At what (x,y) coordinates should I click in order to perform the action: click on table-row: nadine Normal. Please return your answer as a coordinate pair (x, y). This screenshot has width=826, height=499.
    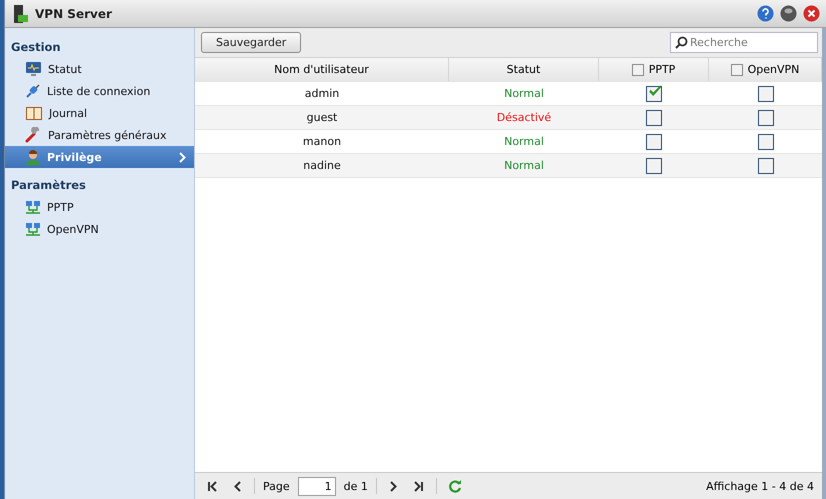
    Looking at the image, I should click on (508, 166).